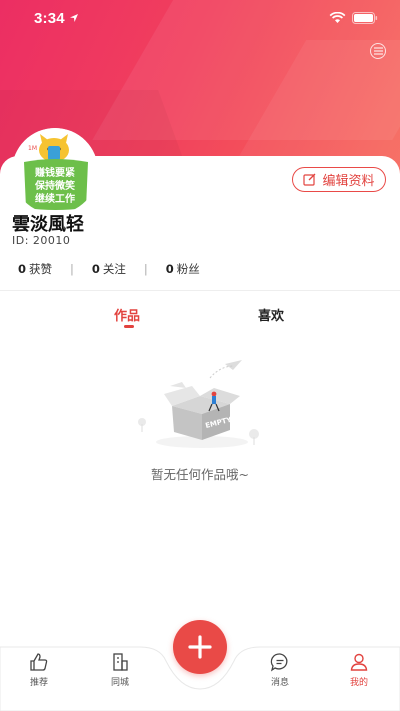 This screenshot has height=711, width=400. I want to click on svg-text: 1M, so click(32, 148).